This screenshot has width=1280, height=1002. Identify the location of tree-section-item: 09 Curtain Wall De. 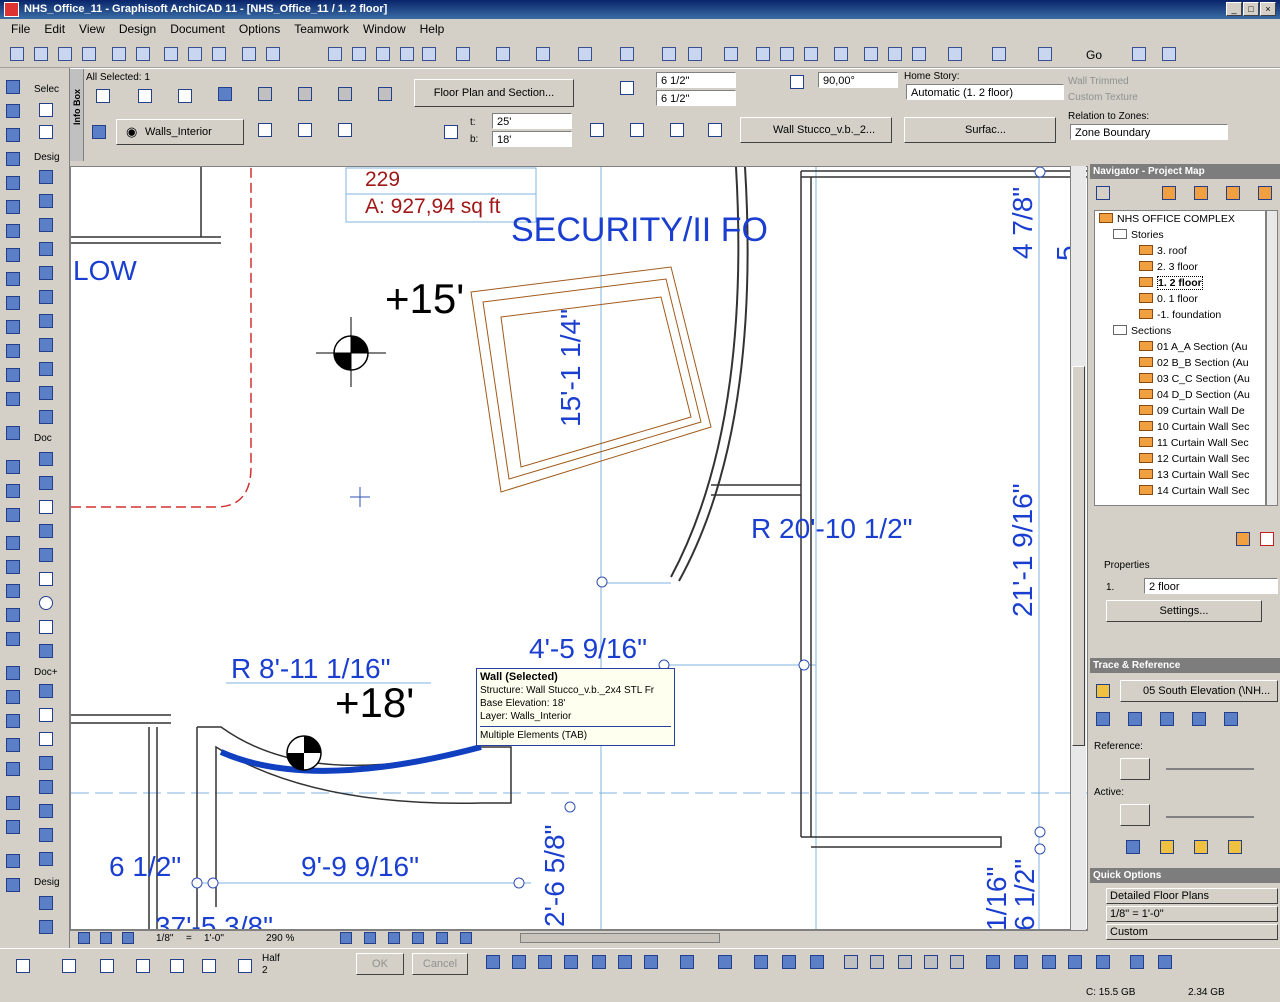
(1180, 411).